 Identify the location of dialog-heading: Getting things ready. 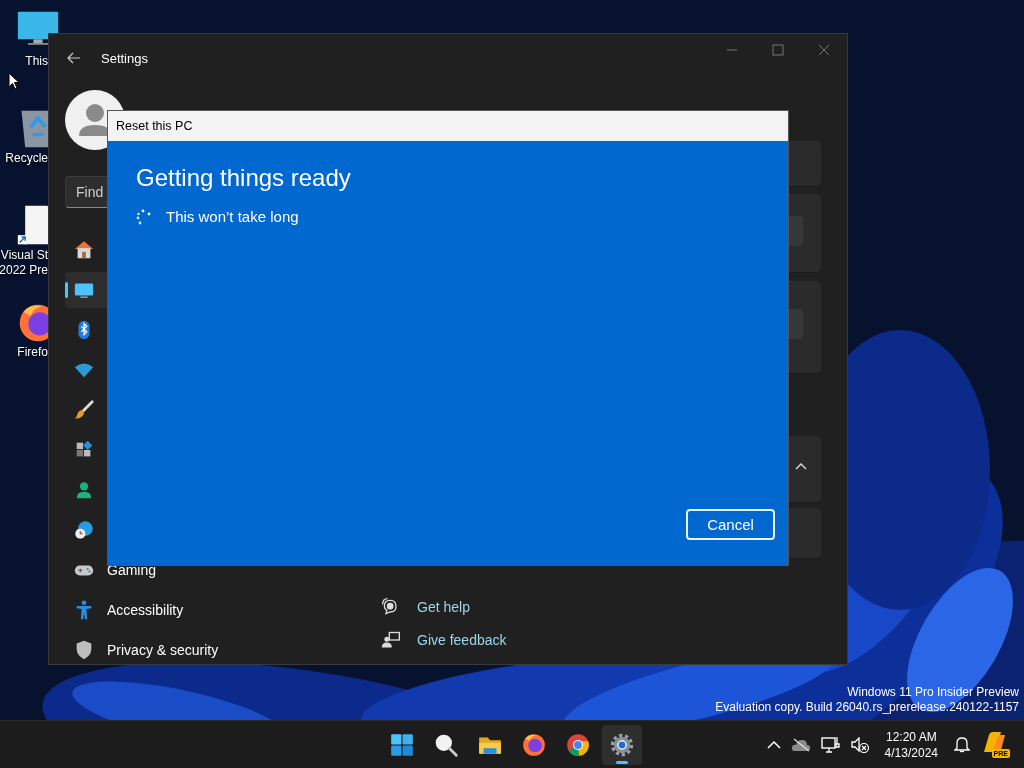
(244, 178).